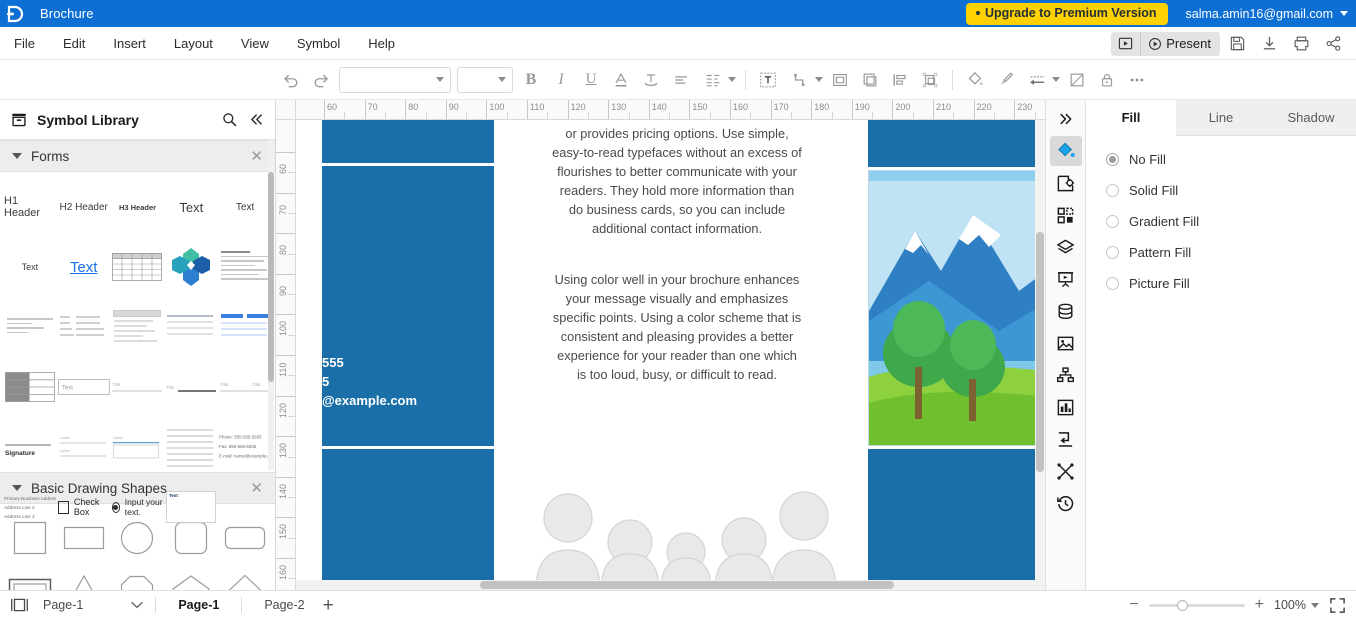  I want to click on close-icon: ✕, so click(256, 156).